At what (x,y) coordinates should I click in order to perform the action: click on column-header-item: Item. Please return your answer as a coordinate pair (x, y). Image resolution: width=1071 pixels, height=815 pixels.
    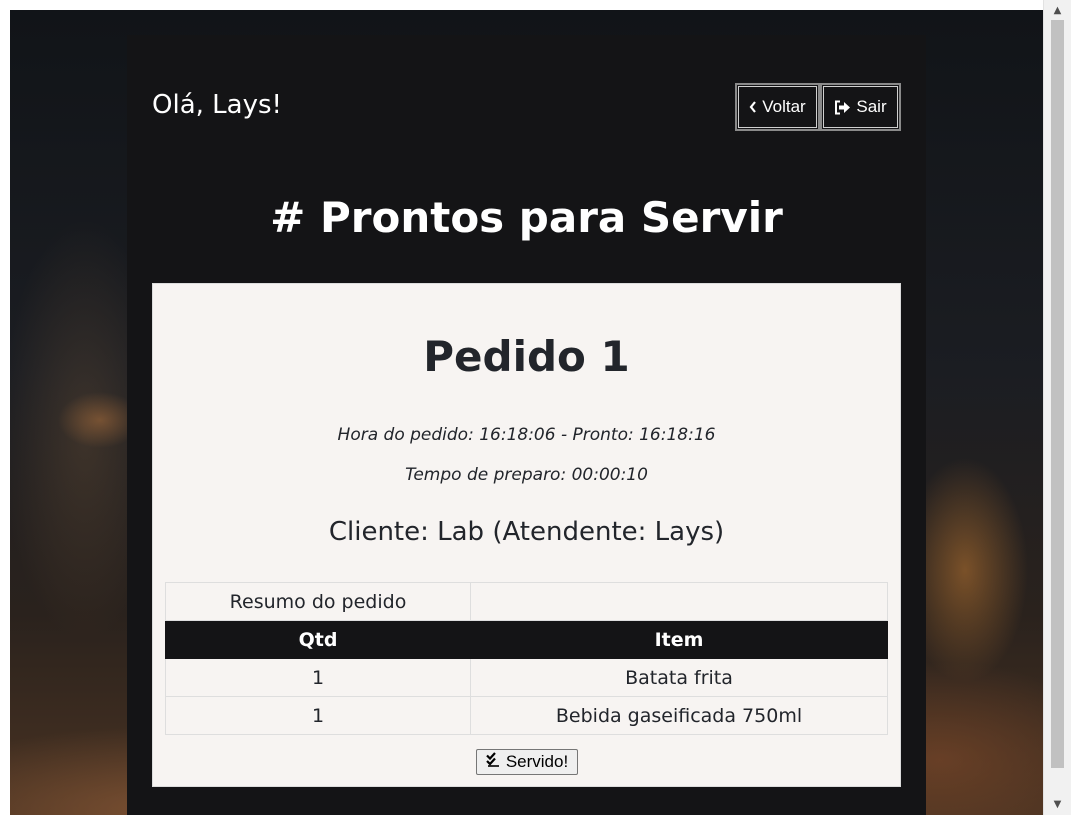
    Looking at the image, I should click on (679, 639).